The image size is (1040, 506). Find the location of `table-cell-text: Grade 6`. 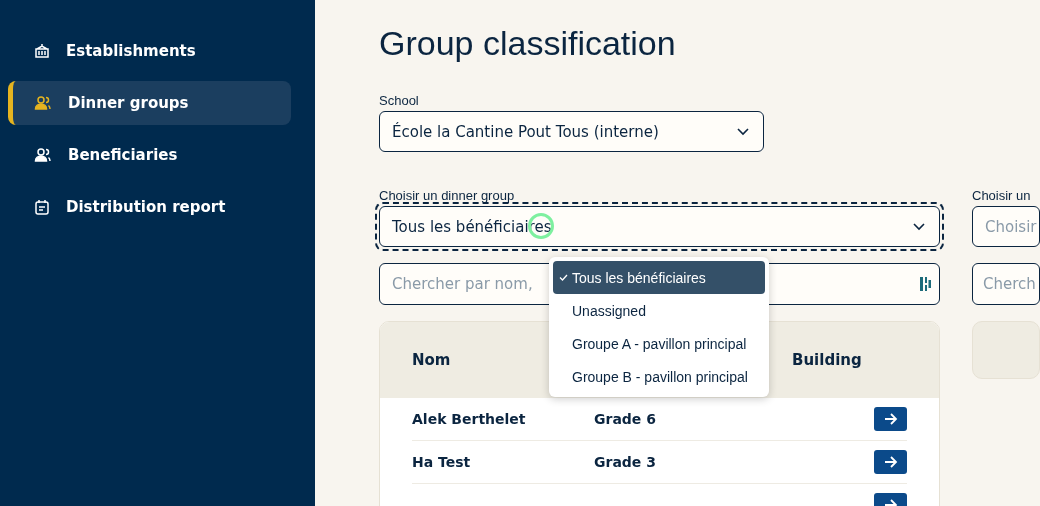

table-cell-text: Grade 6 is located at coordinates (625, 419).